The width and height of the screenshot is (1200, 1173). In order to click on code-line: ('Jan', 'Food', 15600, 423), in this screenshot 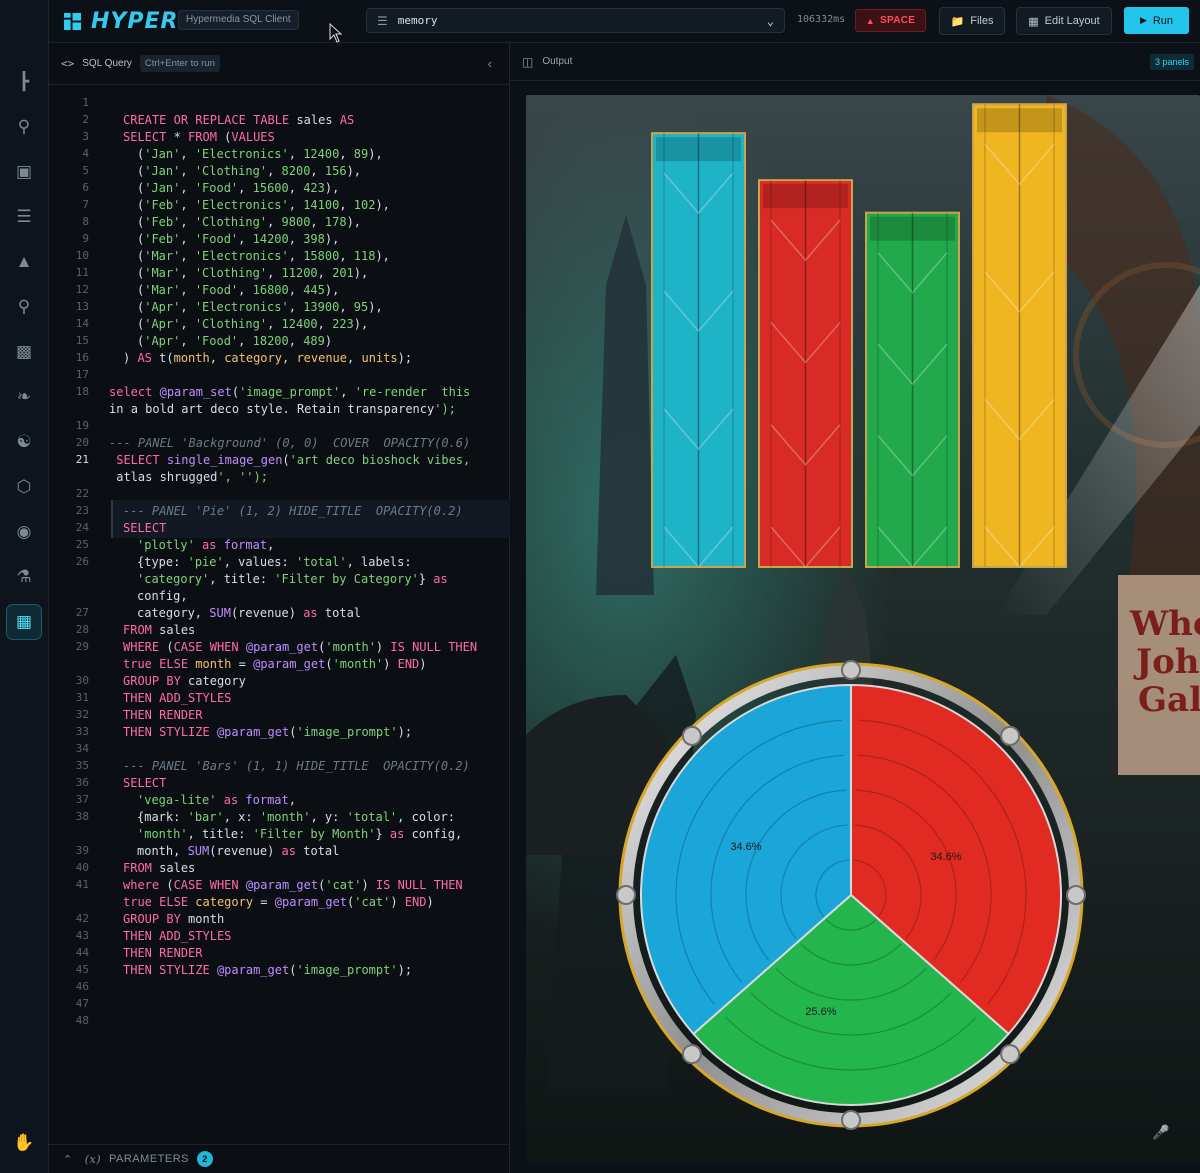, I will do `click(238, 188)`.